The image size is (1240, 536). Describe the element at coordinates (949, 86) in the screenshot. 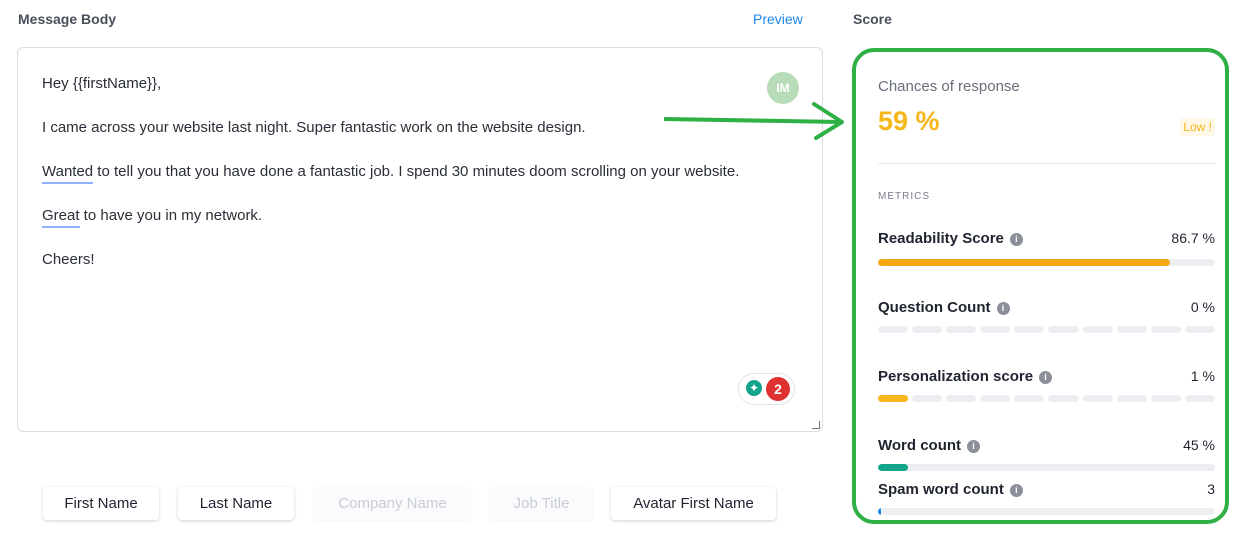

I see `chances-of-response-label: Chances of response` at that location.